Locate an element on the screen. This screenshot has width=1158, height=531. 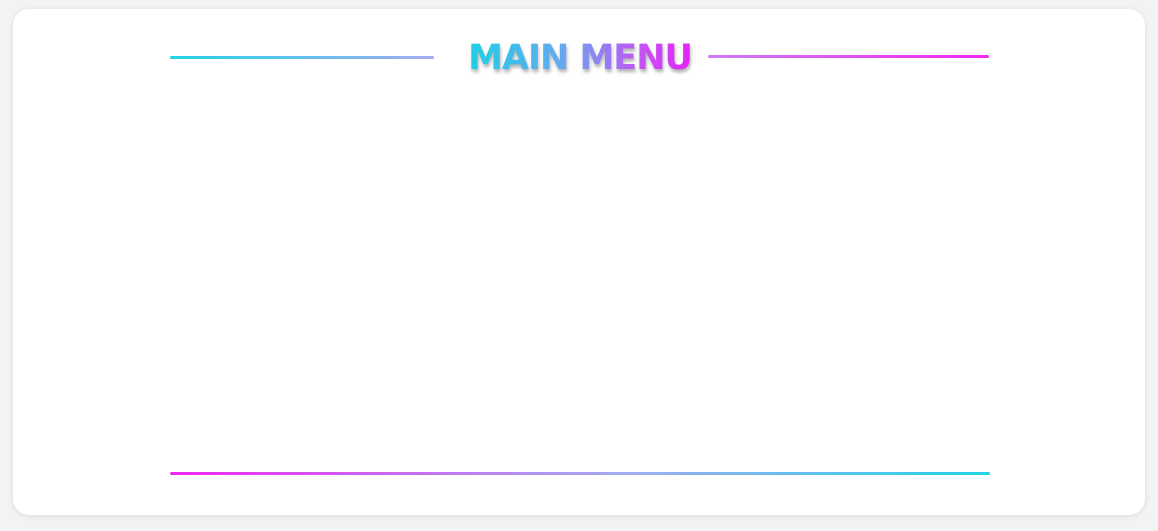
menu-title: MAIN MENU is located at coordinates (580, 58).